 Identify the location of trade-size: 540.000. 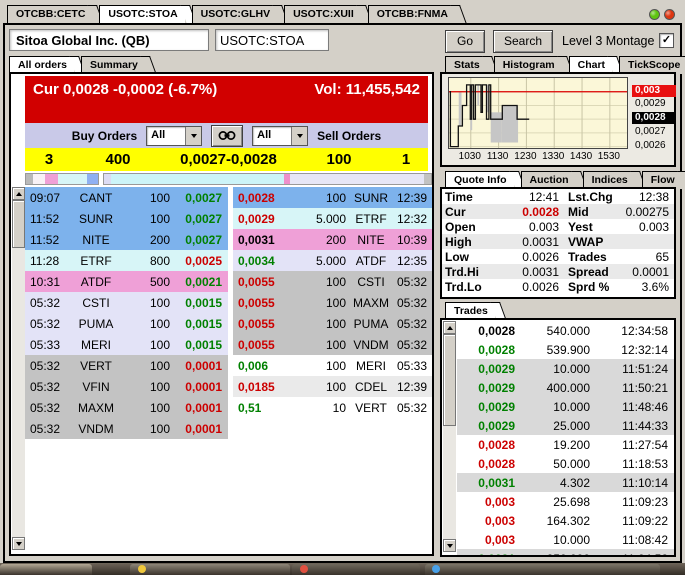
(568, 330).